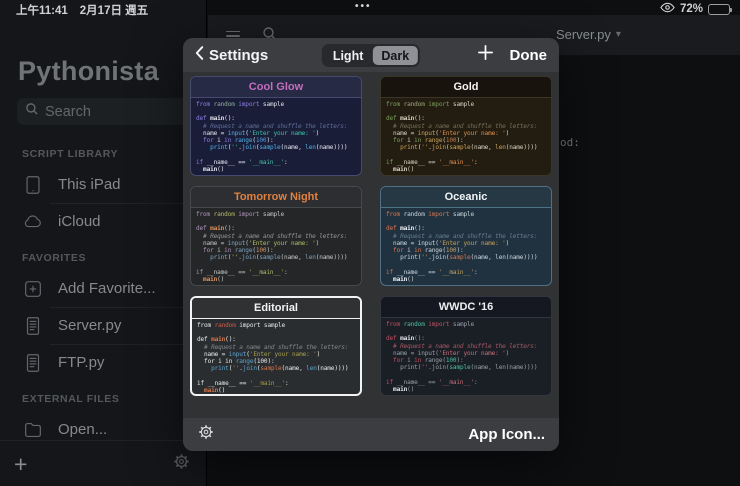 Image resolution: width=740 pixels, height=486 pixels. I want to click on folder-icon, so click(33, 430).